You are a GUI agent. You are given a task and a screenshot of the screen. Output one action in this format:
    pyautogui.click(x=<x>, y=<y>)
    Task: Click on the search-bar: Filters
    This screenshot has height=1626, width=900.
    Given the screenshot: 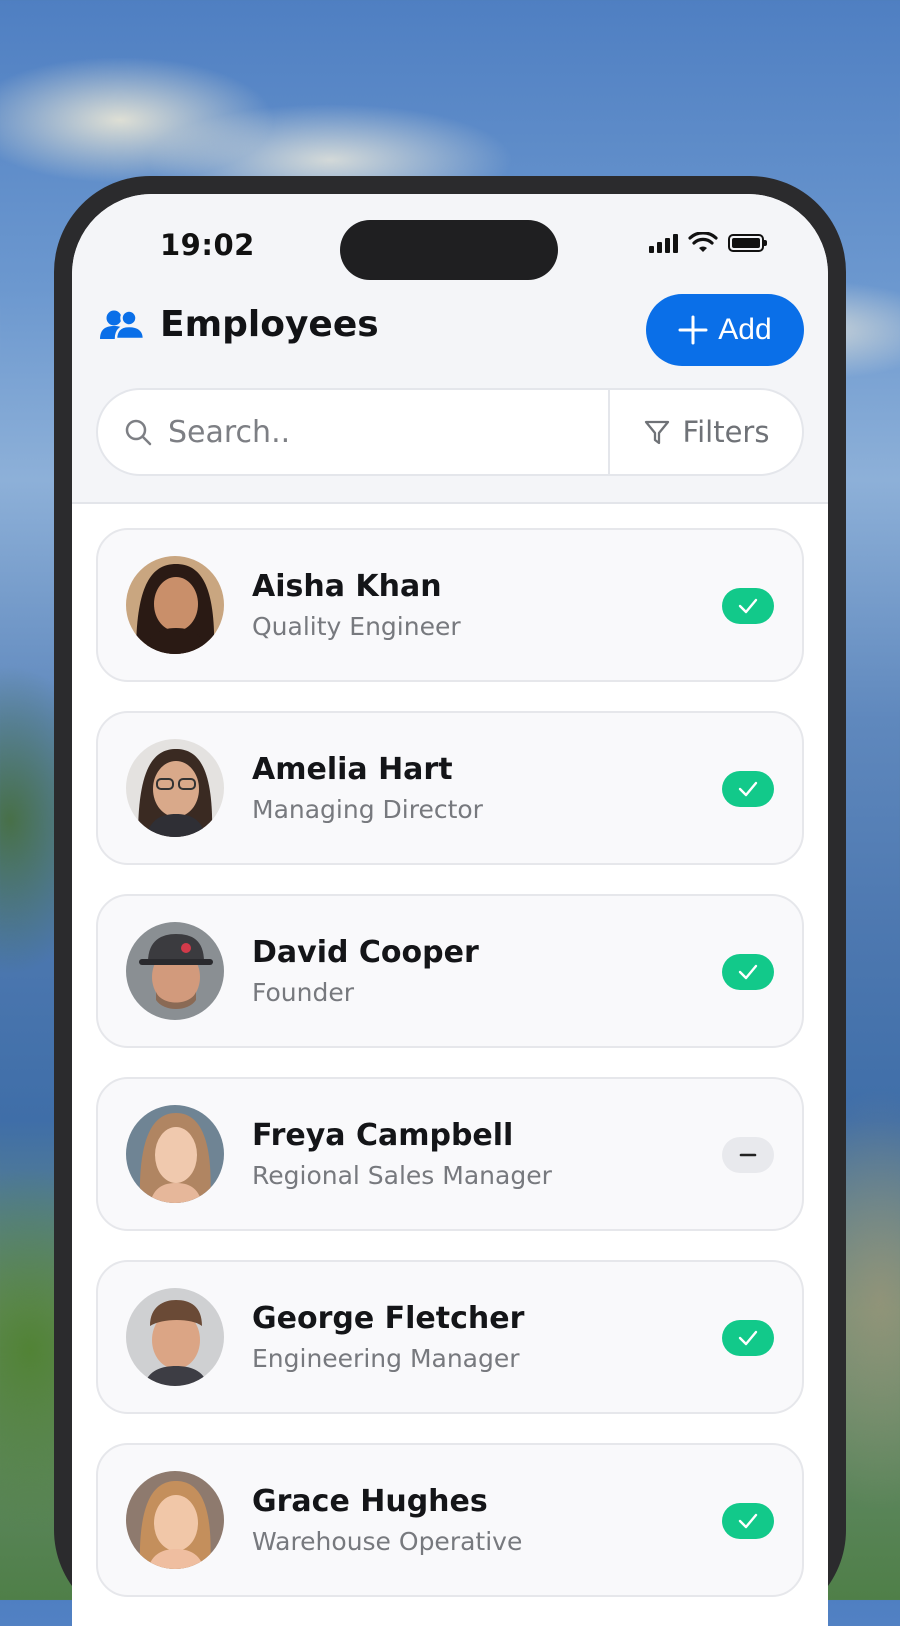 What is the action you would take?
    pyautogui.click(x=450, y=432)
    